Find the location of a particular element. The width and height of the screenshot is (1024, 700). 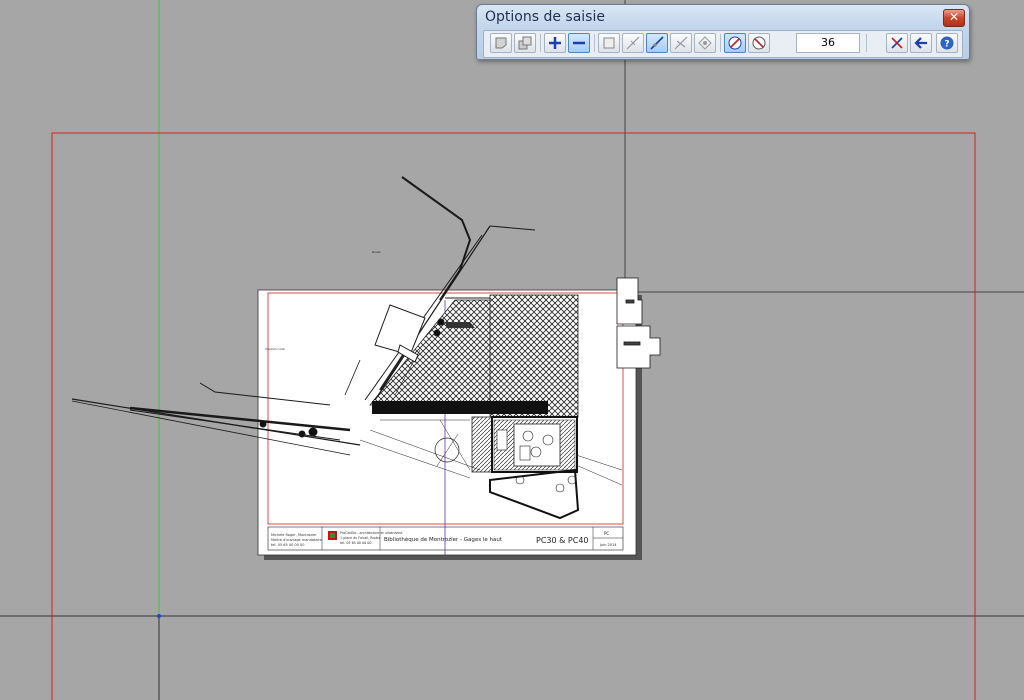

line-icon is located at coordinates (657, 43).